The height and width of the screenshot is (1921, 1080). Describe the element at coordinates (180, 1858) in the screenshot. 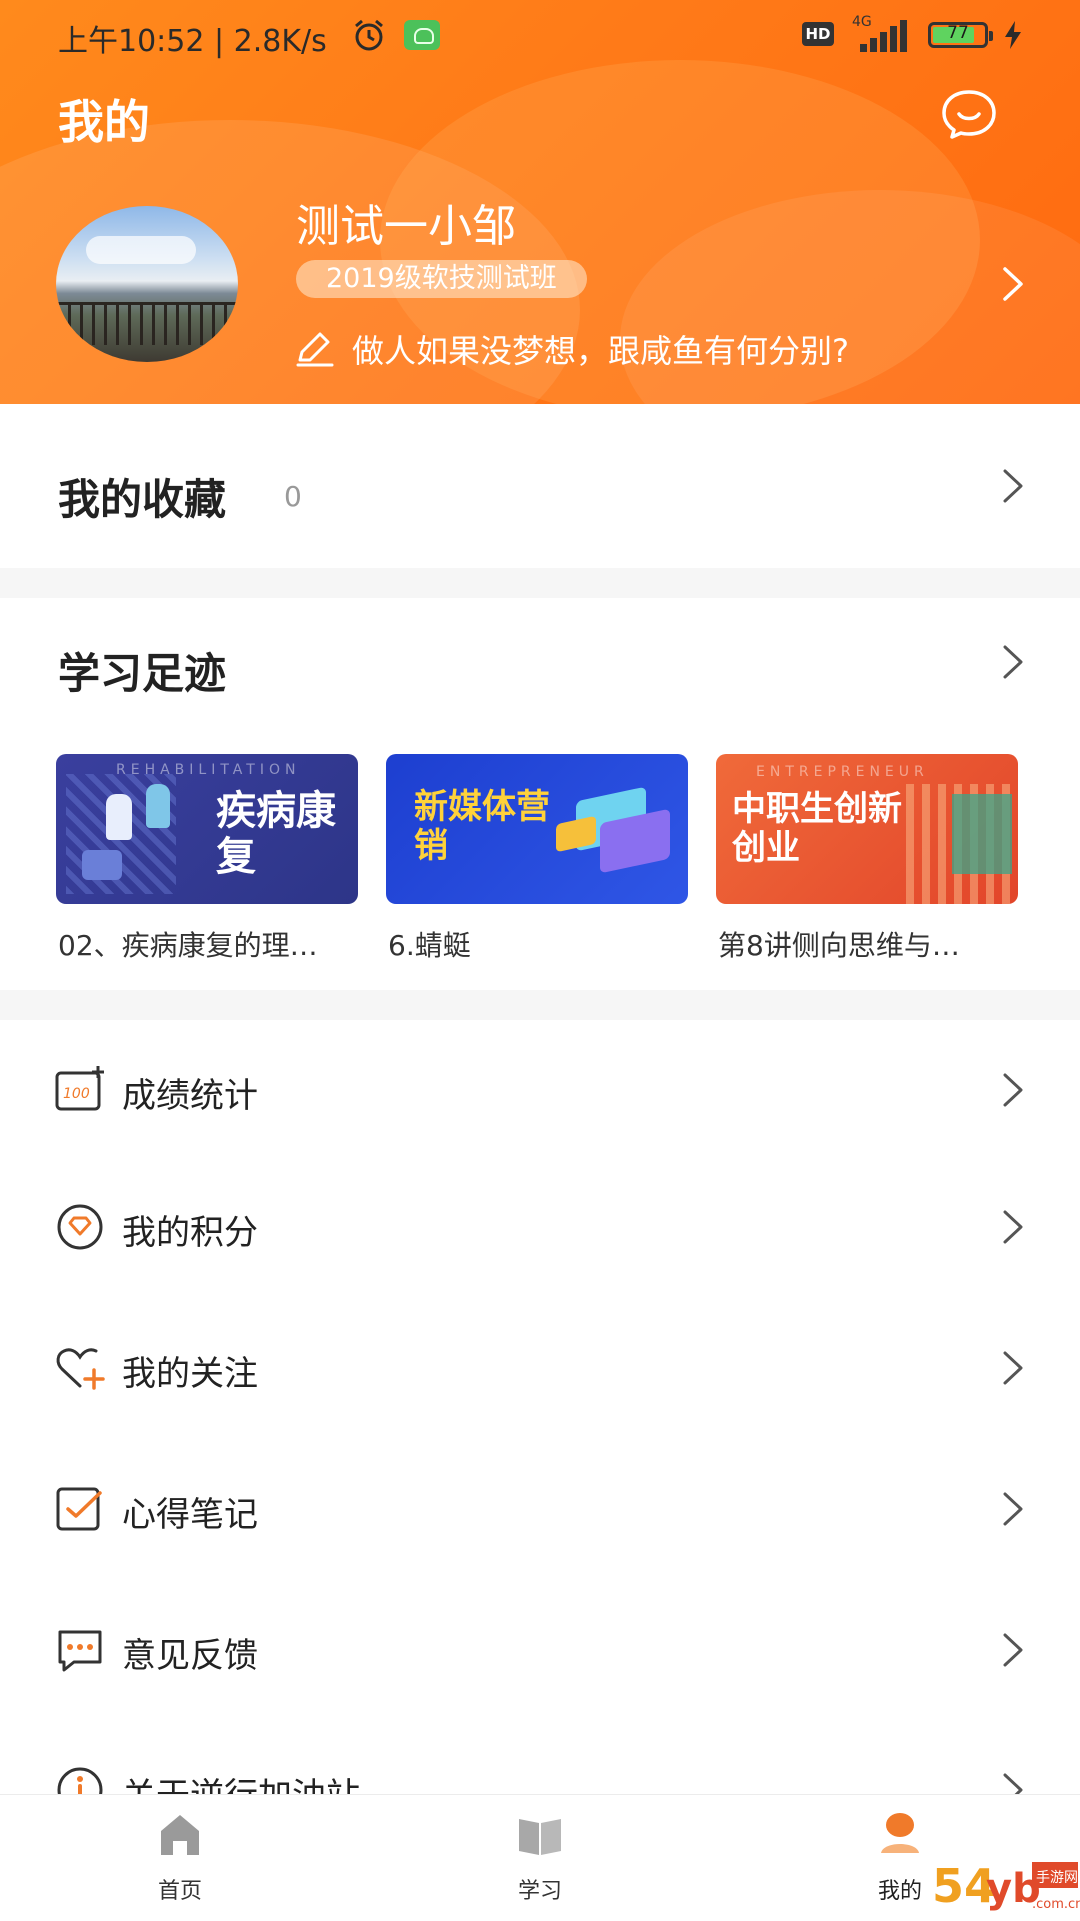

I see `tab-home: 首页` at that location.